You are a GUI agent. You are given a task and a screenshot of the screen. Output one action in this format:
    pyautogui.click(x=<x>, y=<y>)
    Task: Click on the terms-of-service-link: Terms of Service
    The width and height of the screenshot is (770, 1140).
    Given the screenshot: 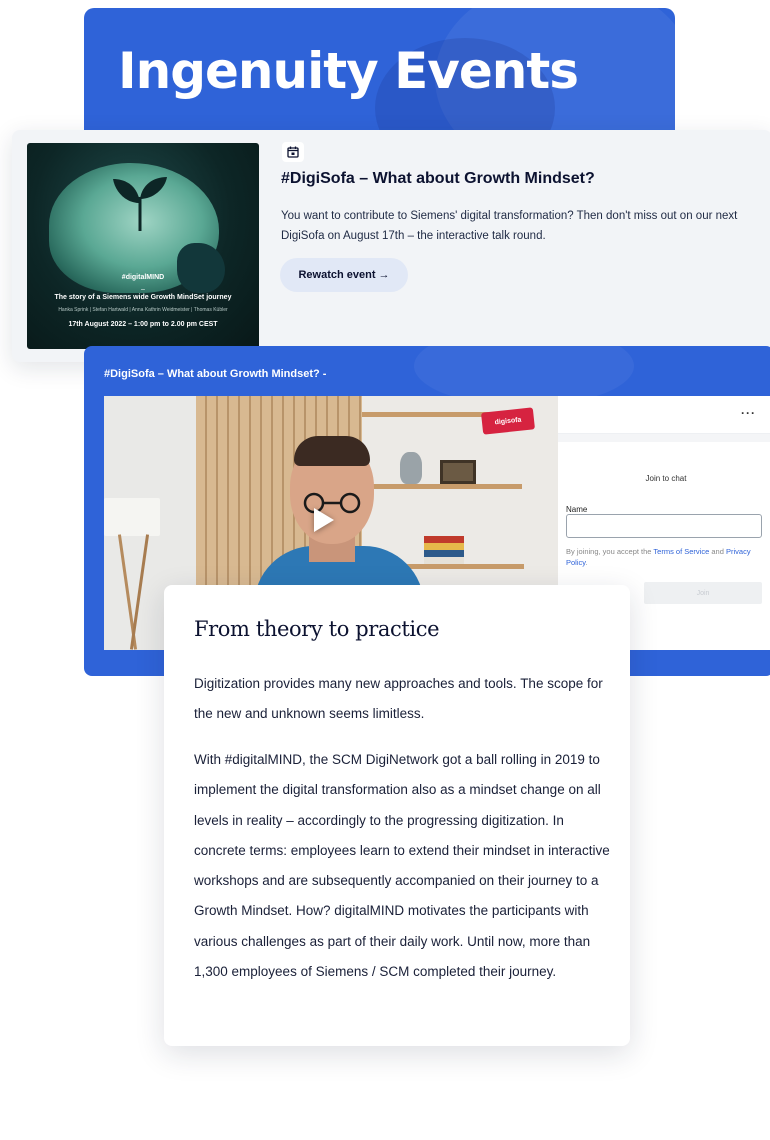 What is the action you would take?
    pyautogui.click(x=681, y=551)
    